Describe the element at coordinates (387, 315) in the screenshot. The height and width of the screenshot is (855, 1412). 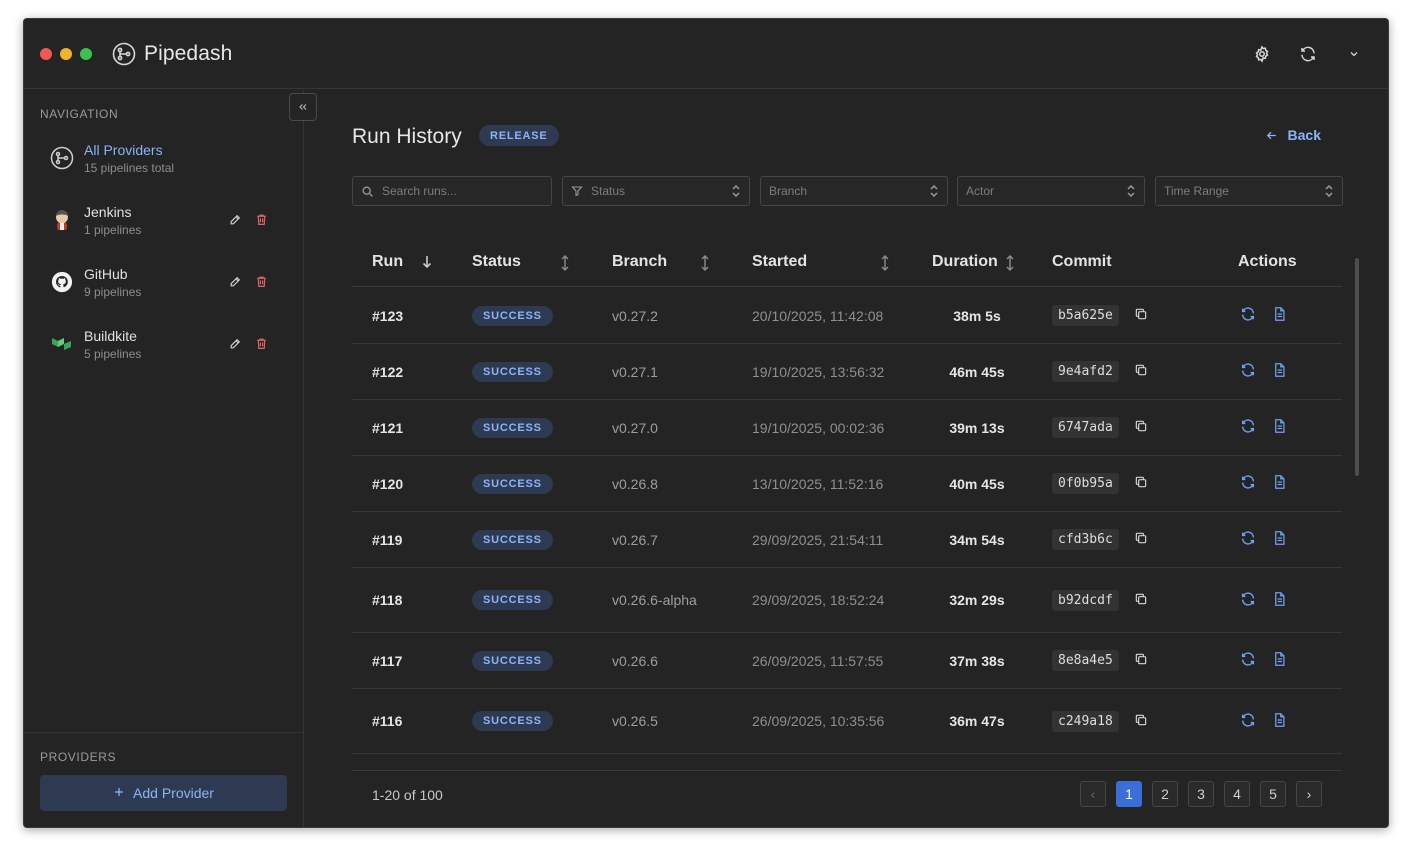
I see `run-number: #123` at that location.